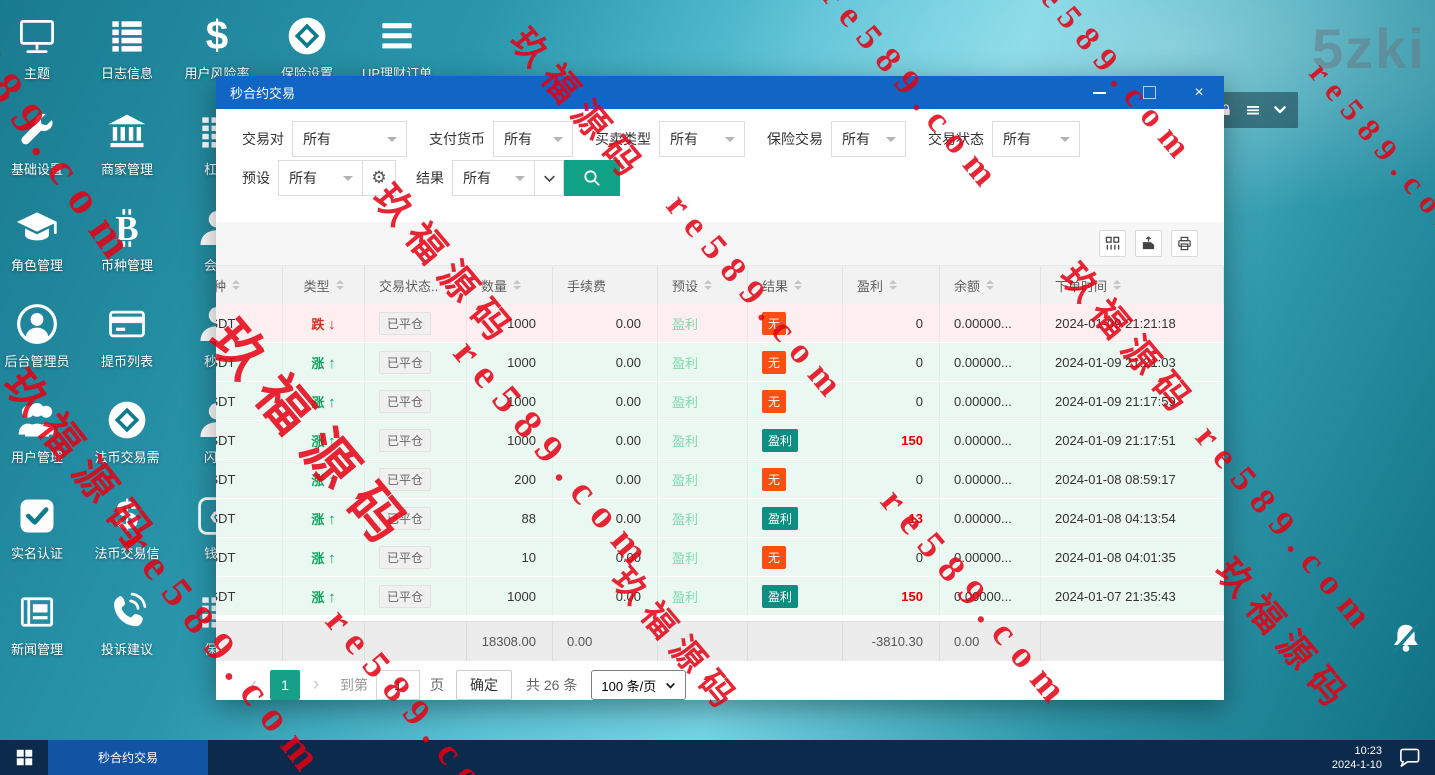 This screenshot has height=775, width=1435. What do you see at coordinates (1357, 758) in the screenshot?
I see `taskbar-clock: 10:23 2024-1-10` at bounding box center [1357, 758].